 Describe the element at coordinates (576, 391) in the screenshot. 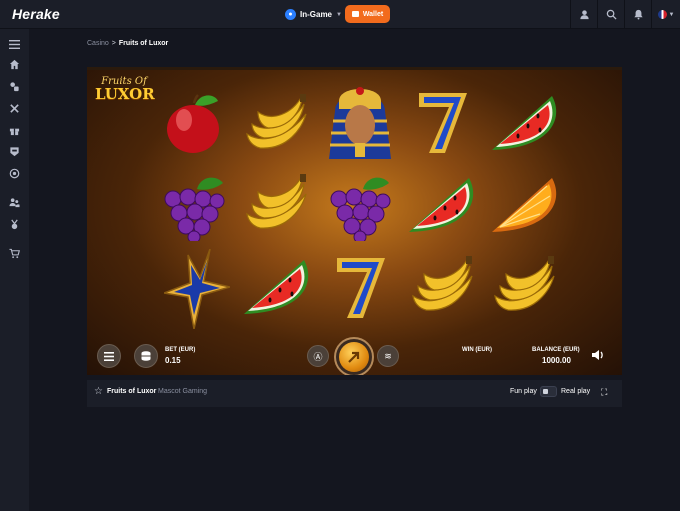

I see `real-play-label: Real play` at that location.